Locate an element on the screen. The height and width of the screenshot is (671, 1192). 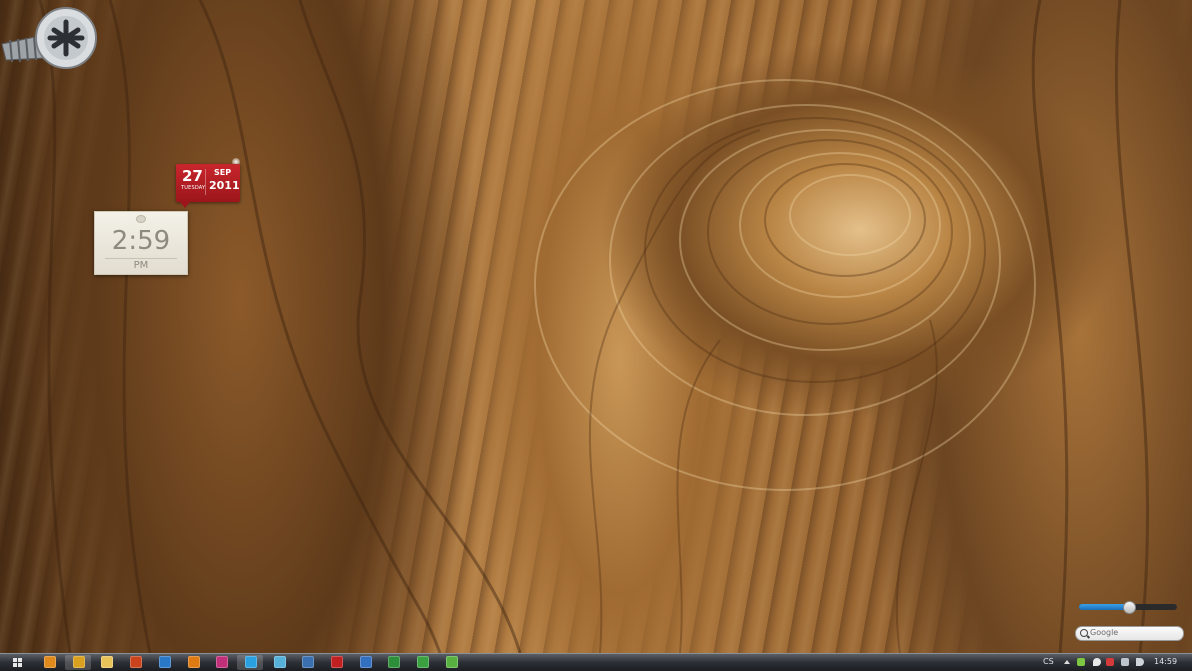
volume-icon is located at coordinates (1140, 662).